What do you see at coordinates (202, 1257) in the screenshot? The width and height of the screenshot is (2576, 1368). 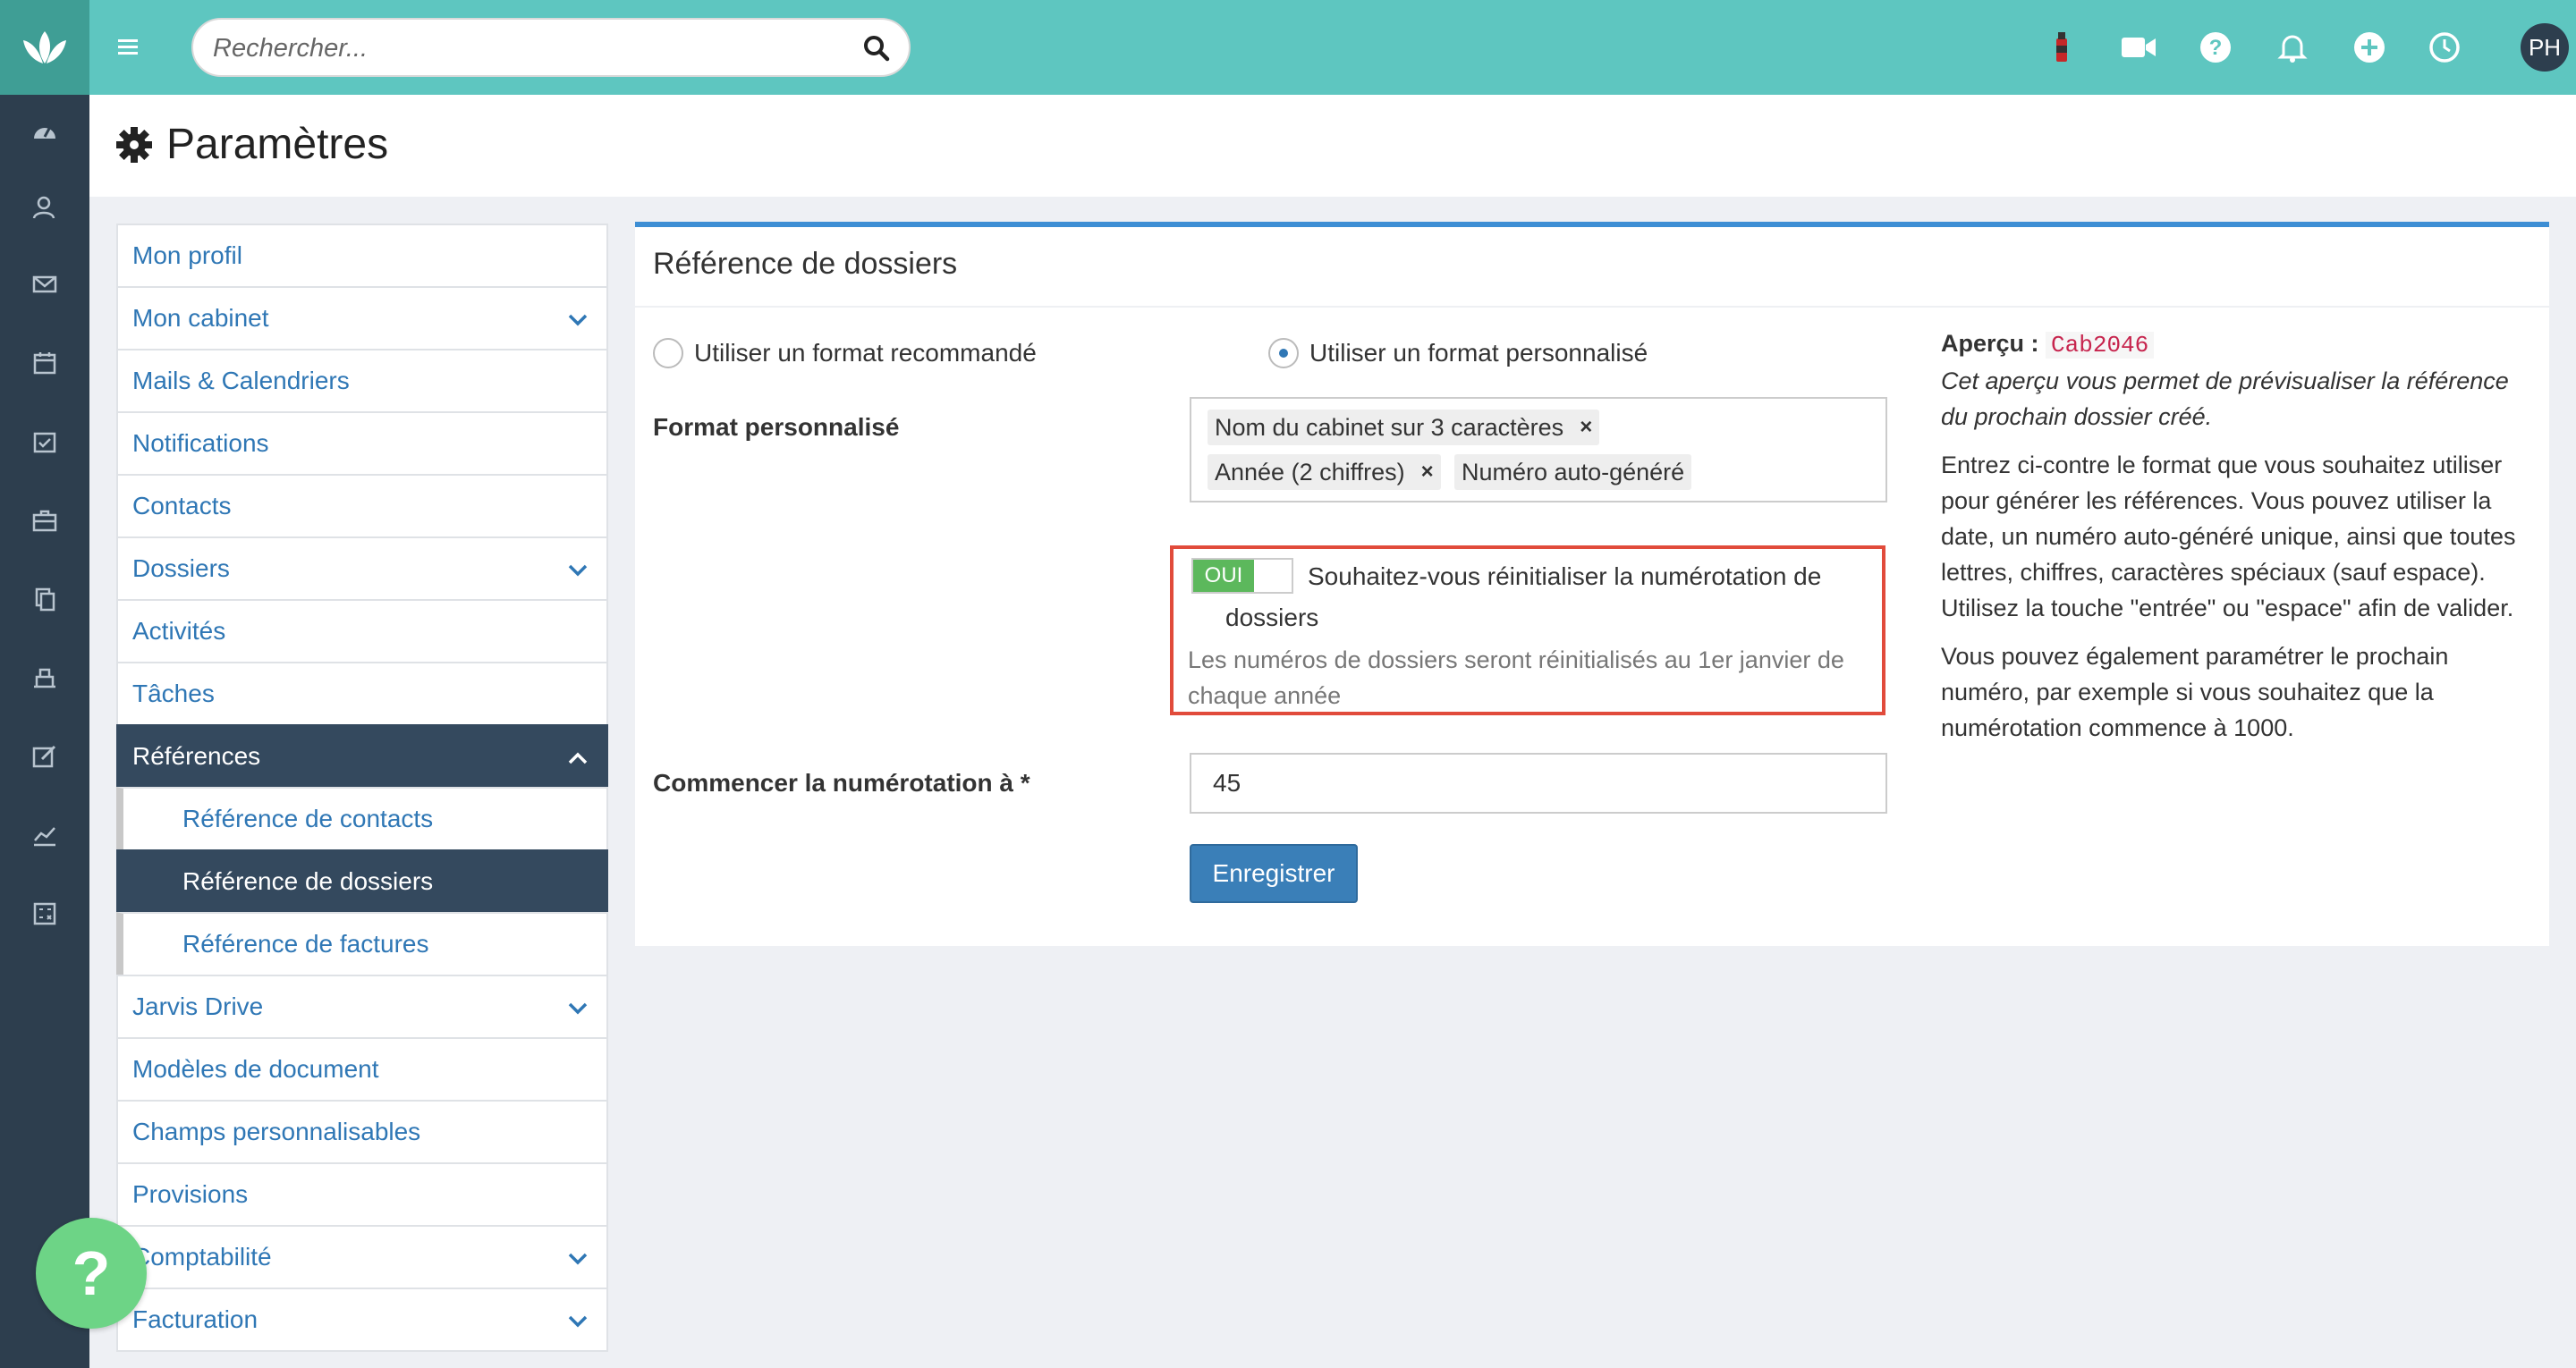 I see `menu-label: Comptabilité` at bounding box center [202, 1257].